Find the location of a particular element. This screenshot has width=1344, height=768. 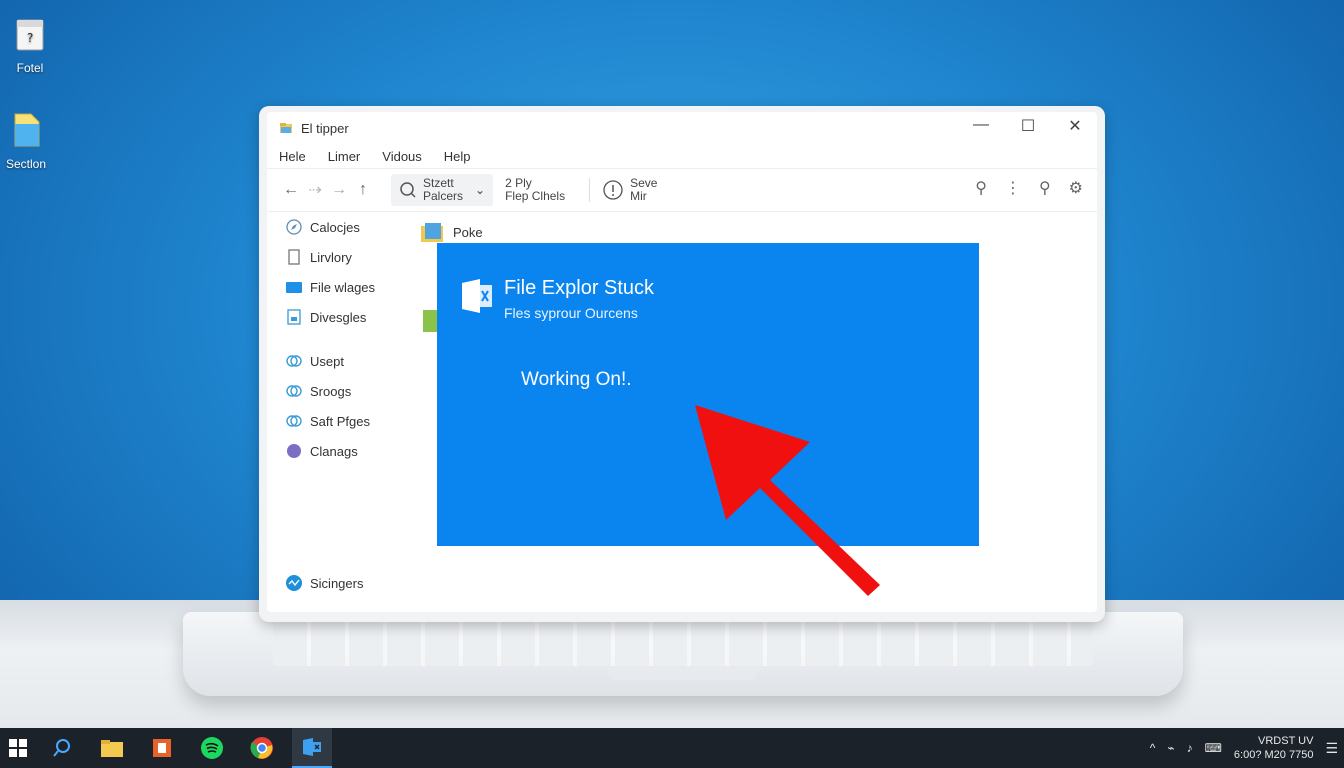

sidebar-item: Divesgles is located at coordinates (342, 317).